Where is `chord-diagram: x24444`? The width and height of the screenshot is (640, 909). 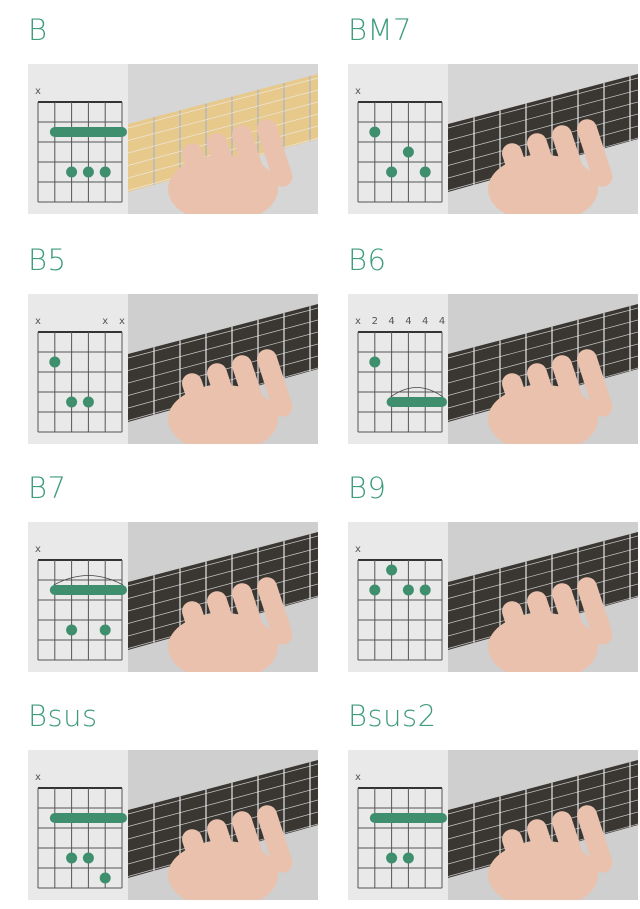
chord-diagram: x24444 is located at coordinates (398, 369).